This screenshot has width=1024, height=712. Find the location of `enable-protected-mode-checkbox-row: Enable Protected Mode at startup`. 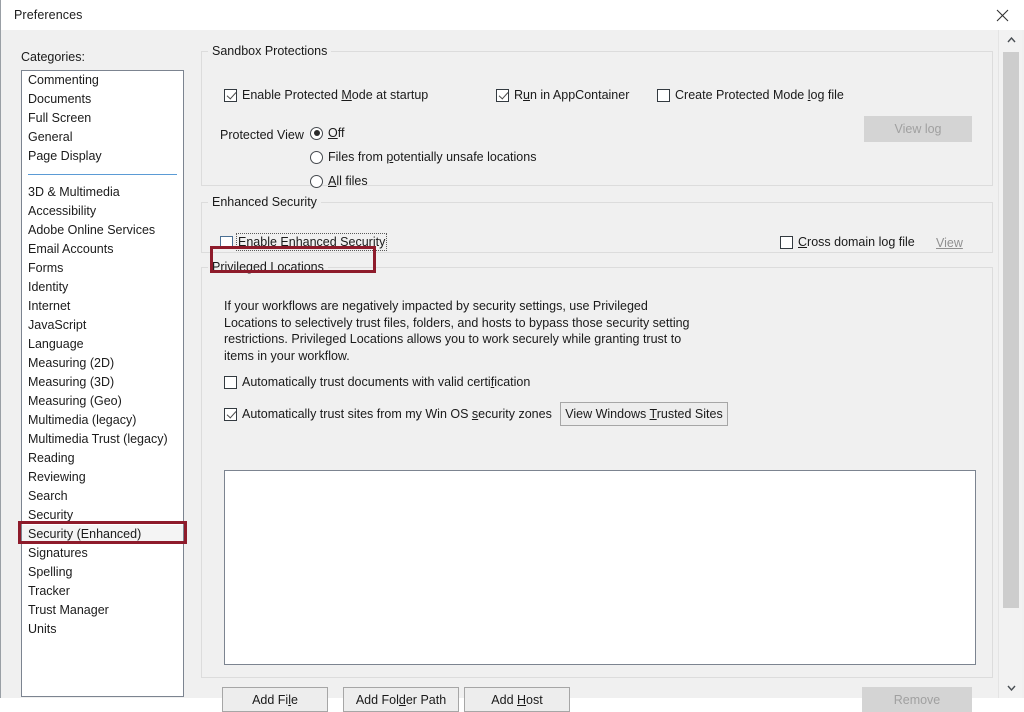

enable-protected-mode-checkbox-row: Enable Protected Mode at startup is located at coordinates (326, 95).